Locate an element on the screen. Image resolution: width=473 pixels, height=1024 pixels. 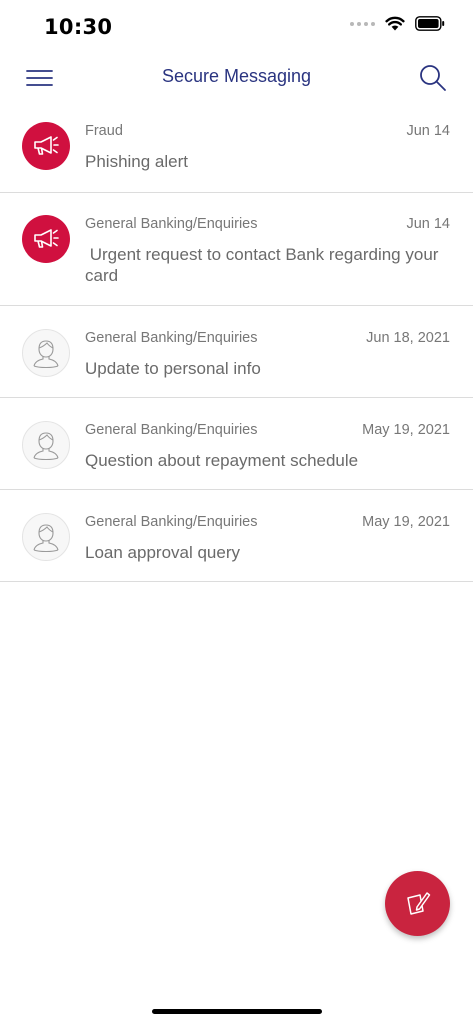
status-bar: 10:30 is located at coordinates (236, 26).